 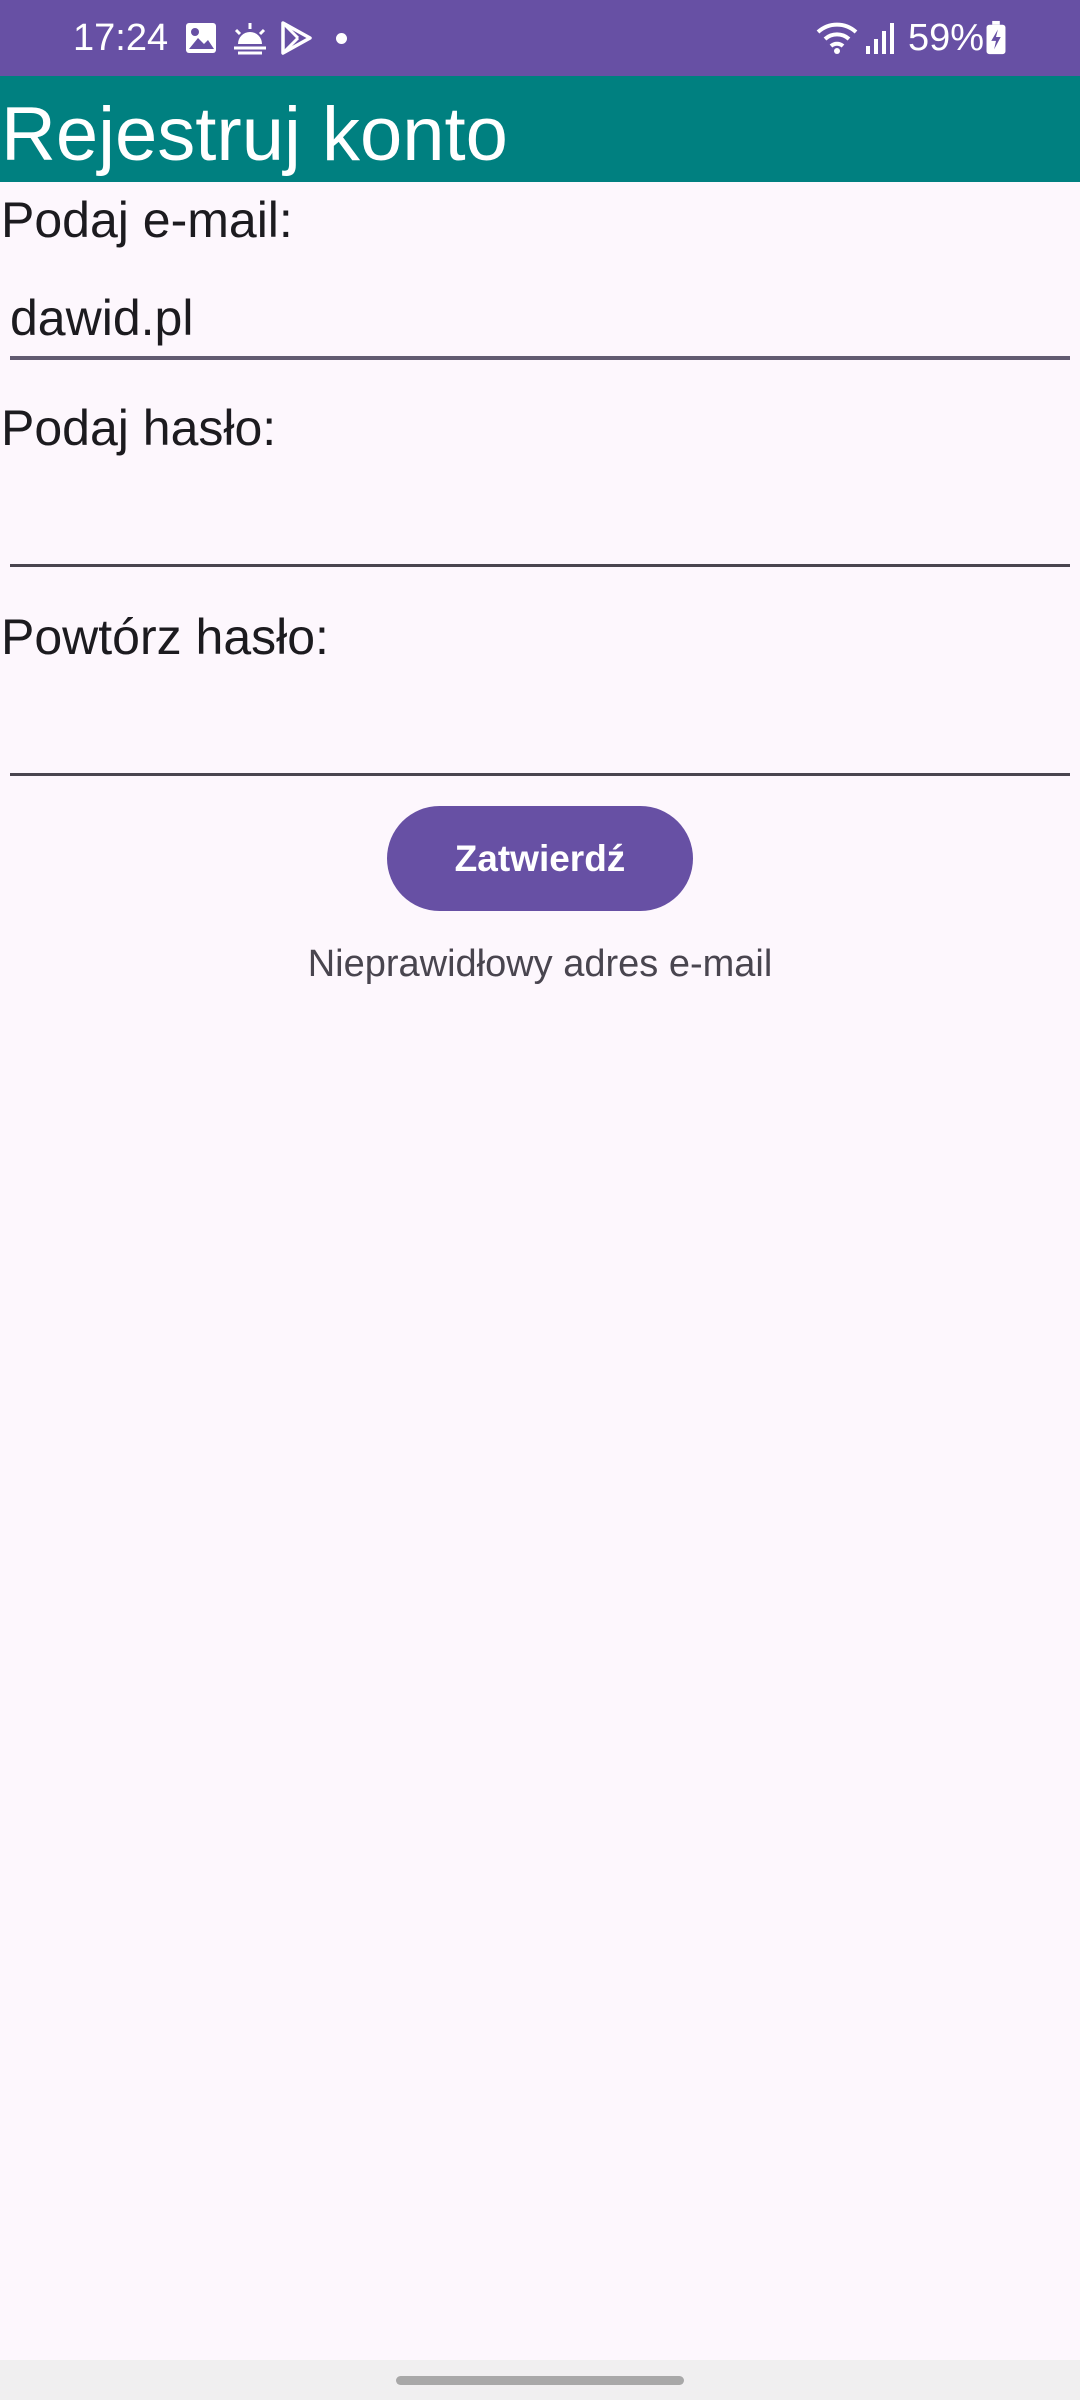 I want to click on page-title: Rejestruj konto, so click(x=254, y=134).